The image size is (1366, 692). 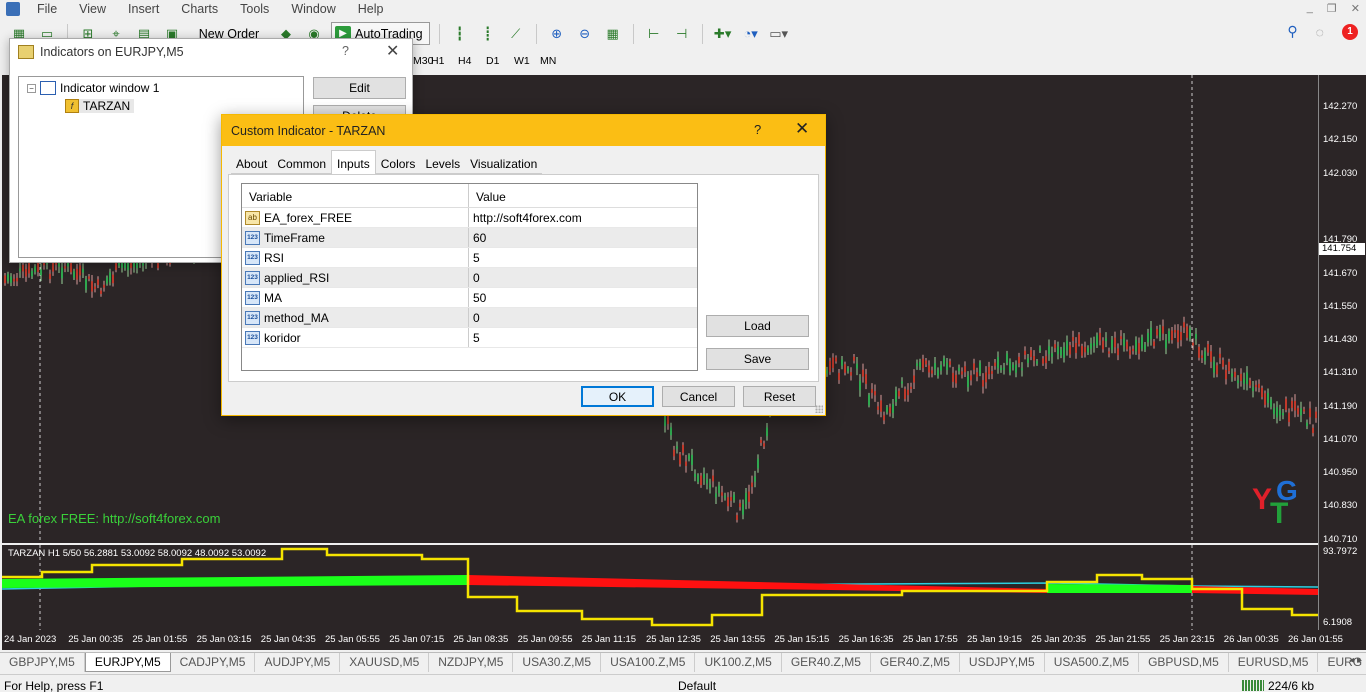 What do you see at coordinates (1332, 8) in the screenshot?
I see `restore-icon: ❐` at bounding box center [1332, 8].